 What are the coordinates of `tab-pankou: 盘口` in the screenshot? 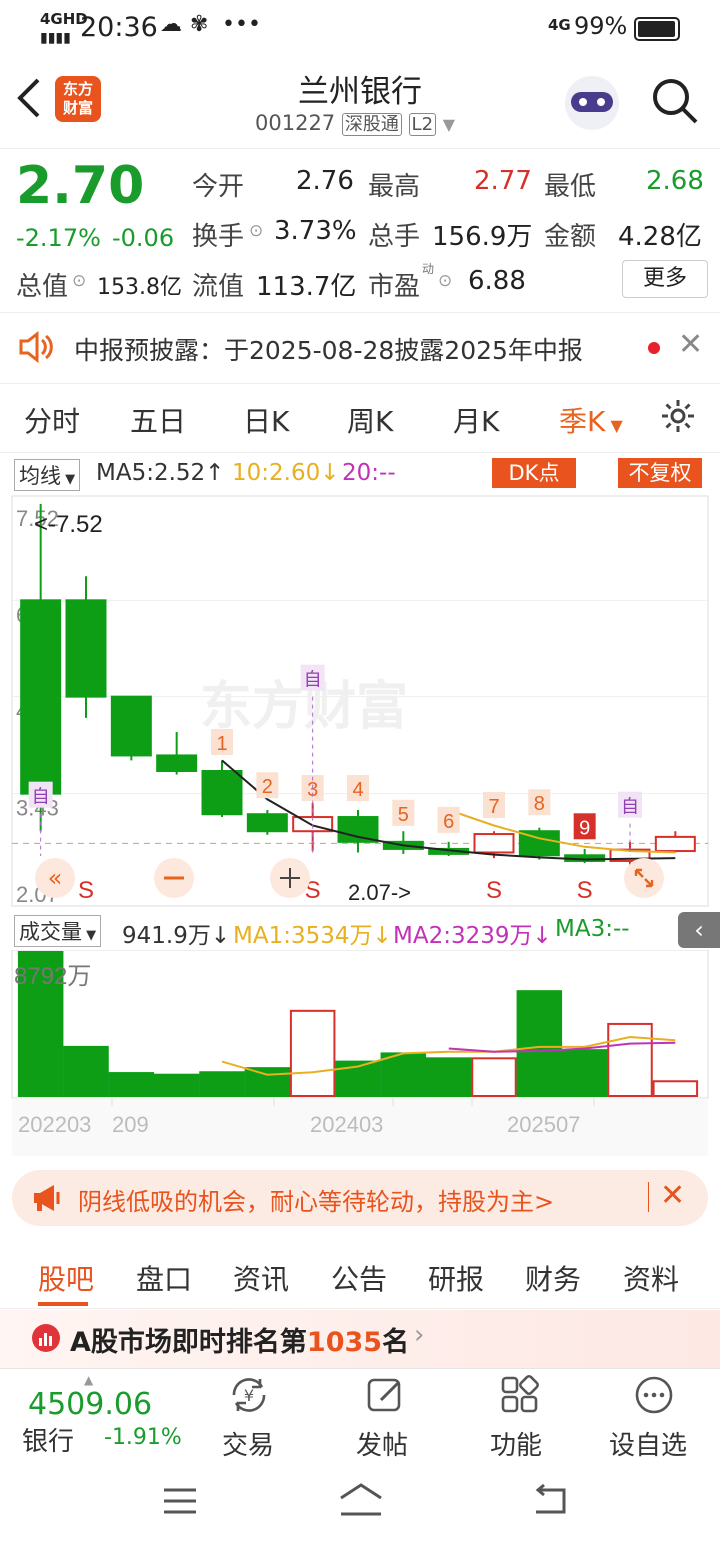 It's located at (164, 1278).